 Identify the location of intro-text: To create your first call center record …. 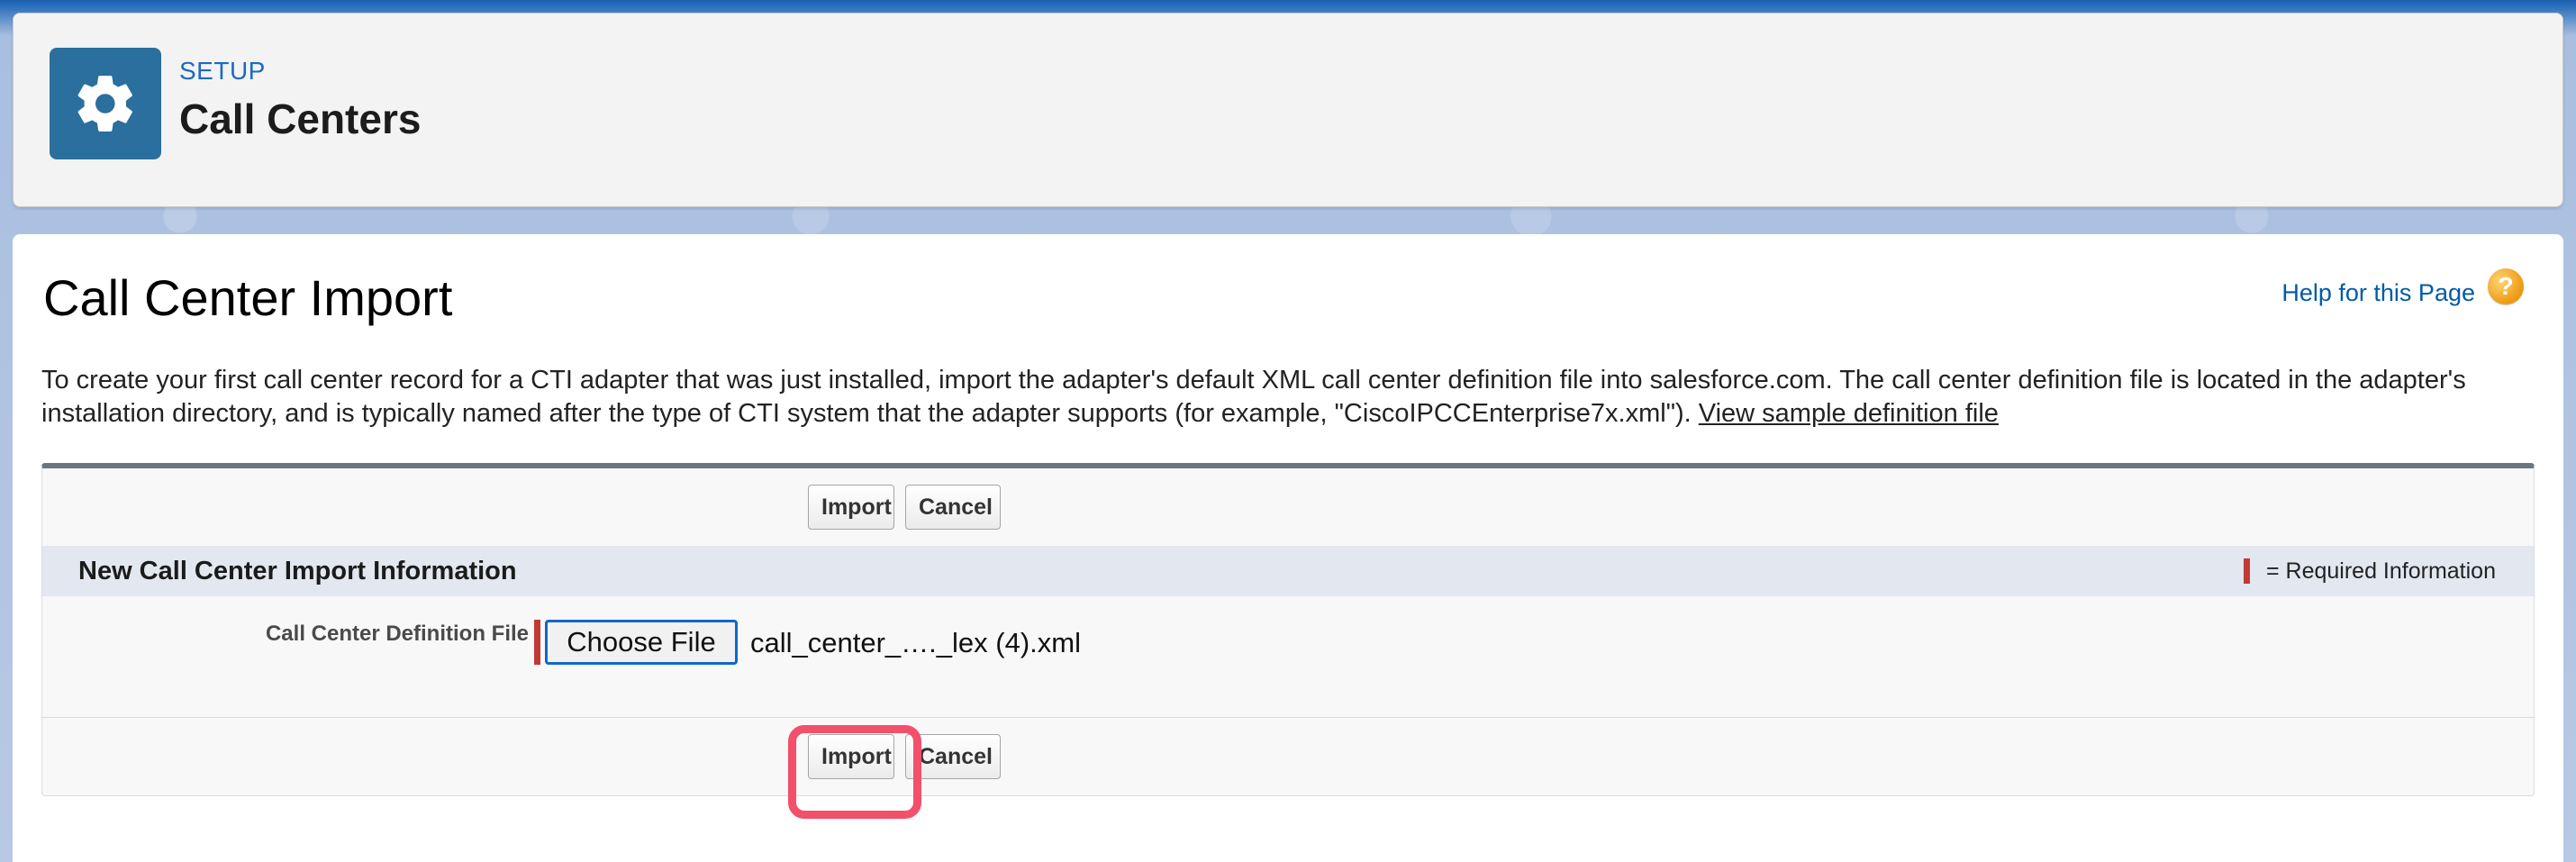
(1284, 397).